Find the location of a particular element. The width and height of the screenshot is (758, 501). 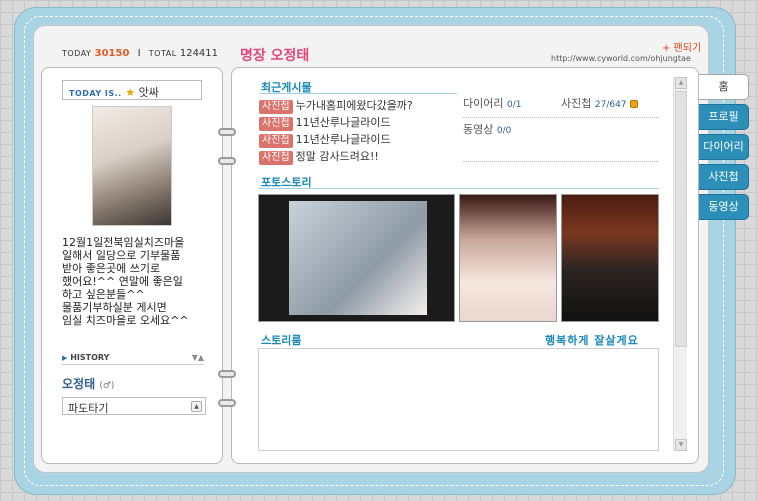

stat-label: 동영상 is located at coordinates (478, 129).